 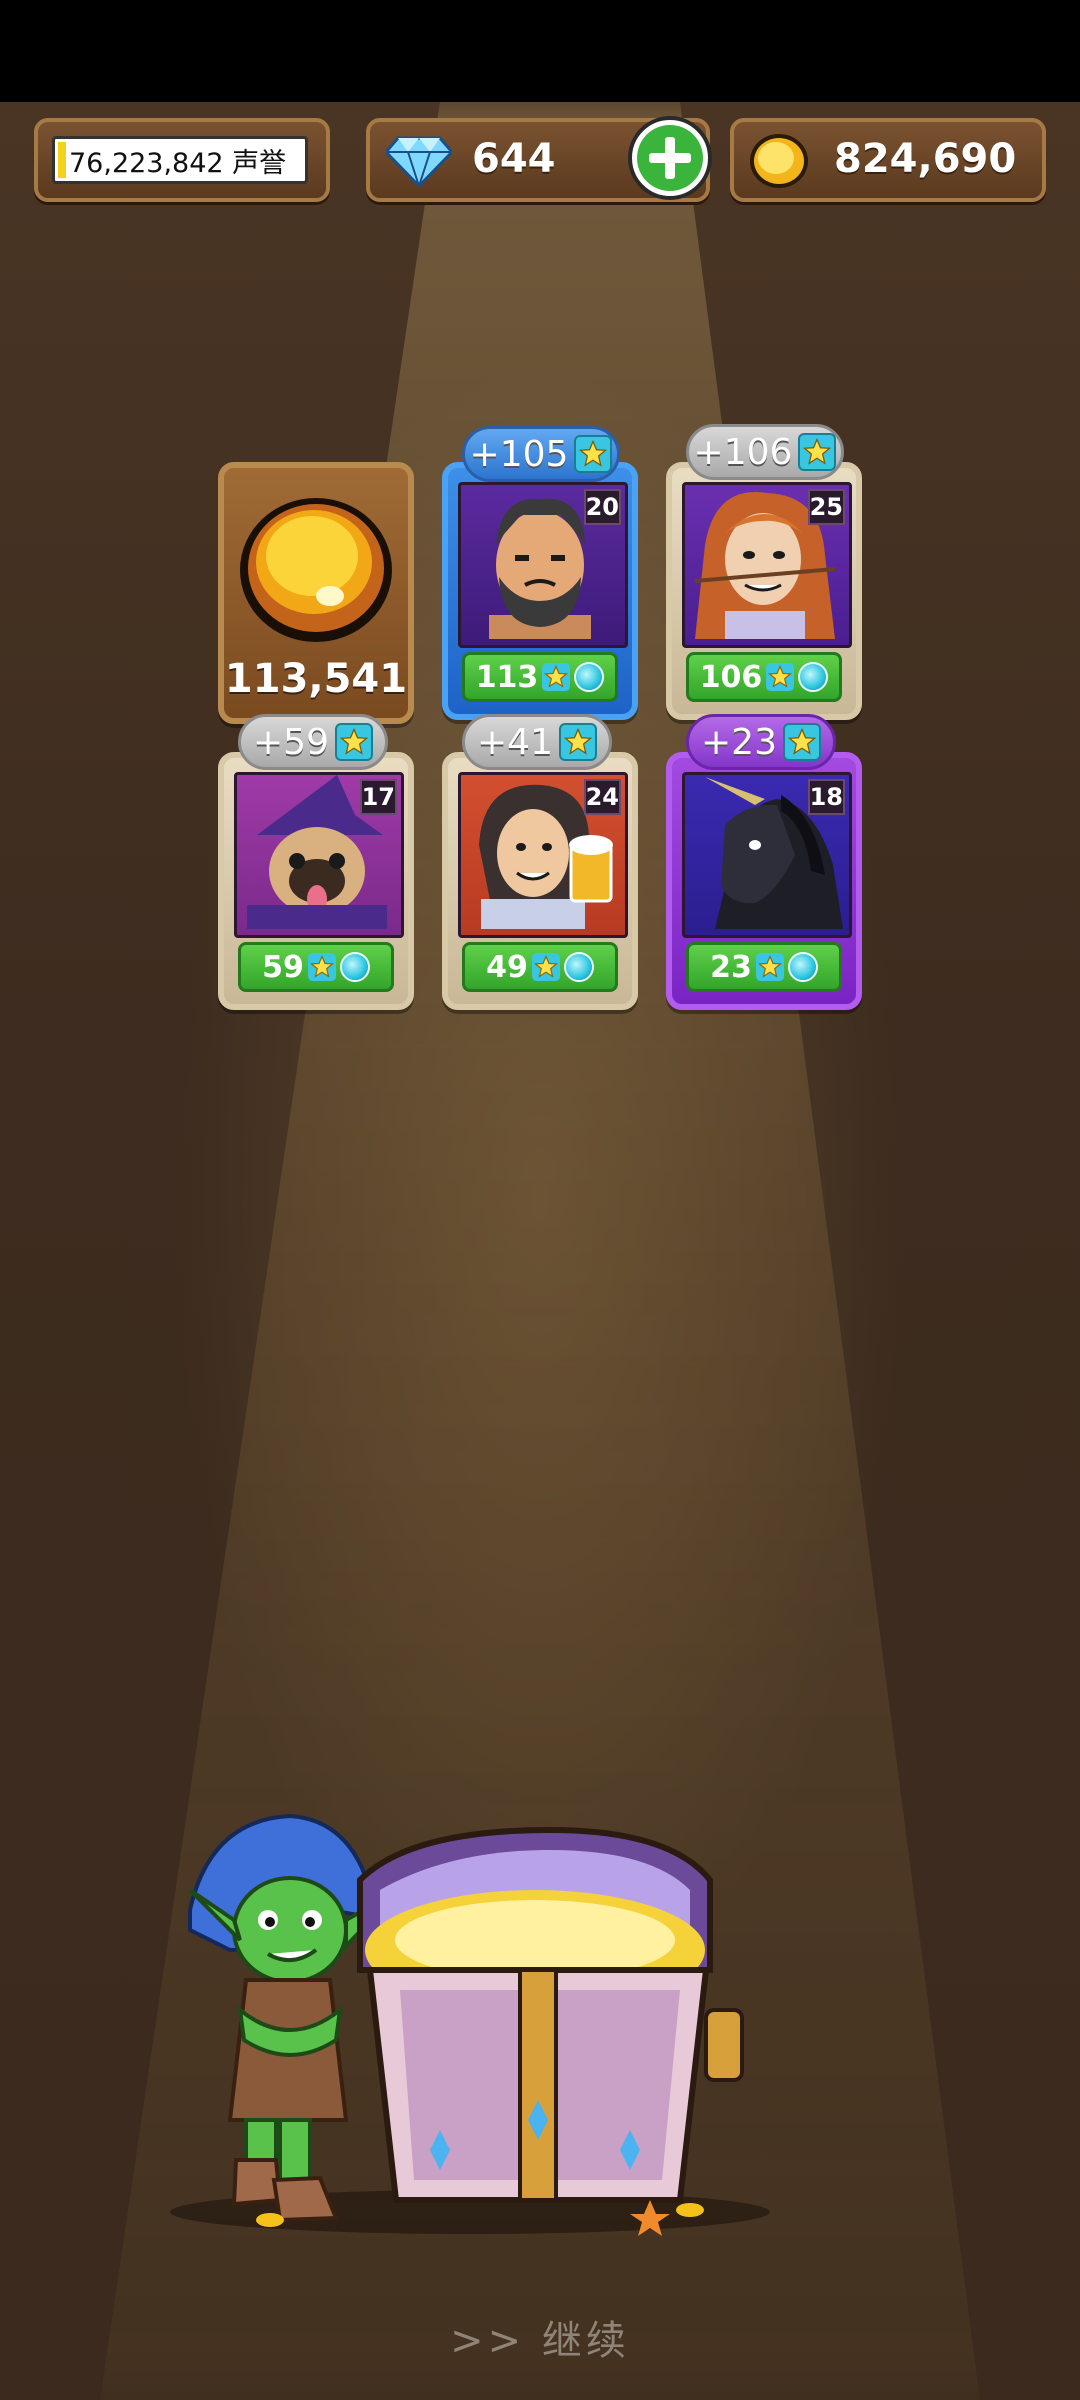 I want to click on gold-reward-card: 113,541, so click(x=316, y=593).